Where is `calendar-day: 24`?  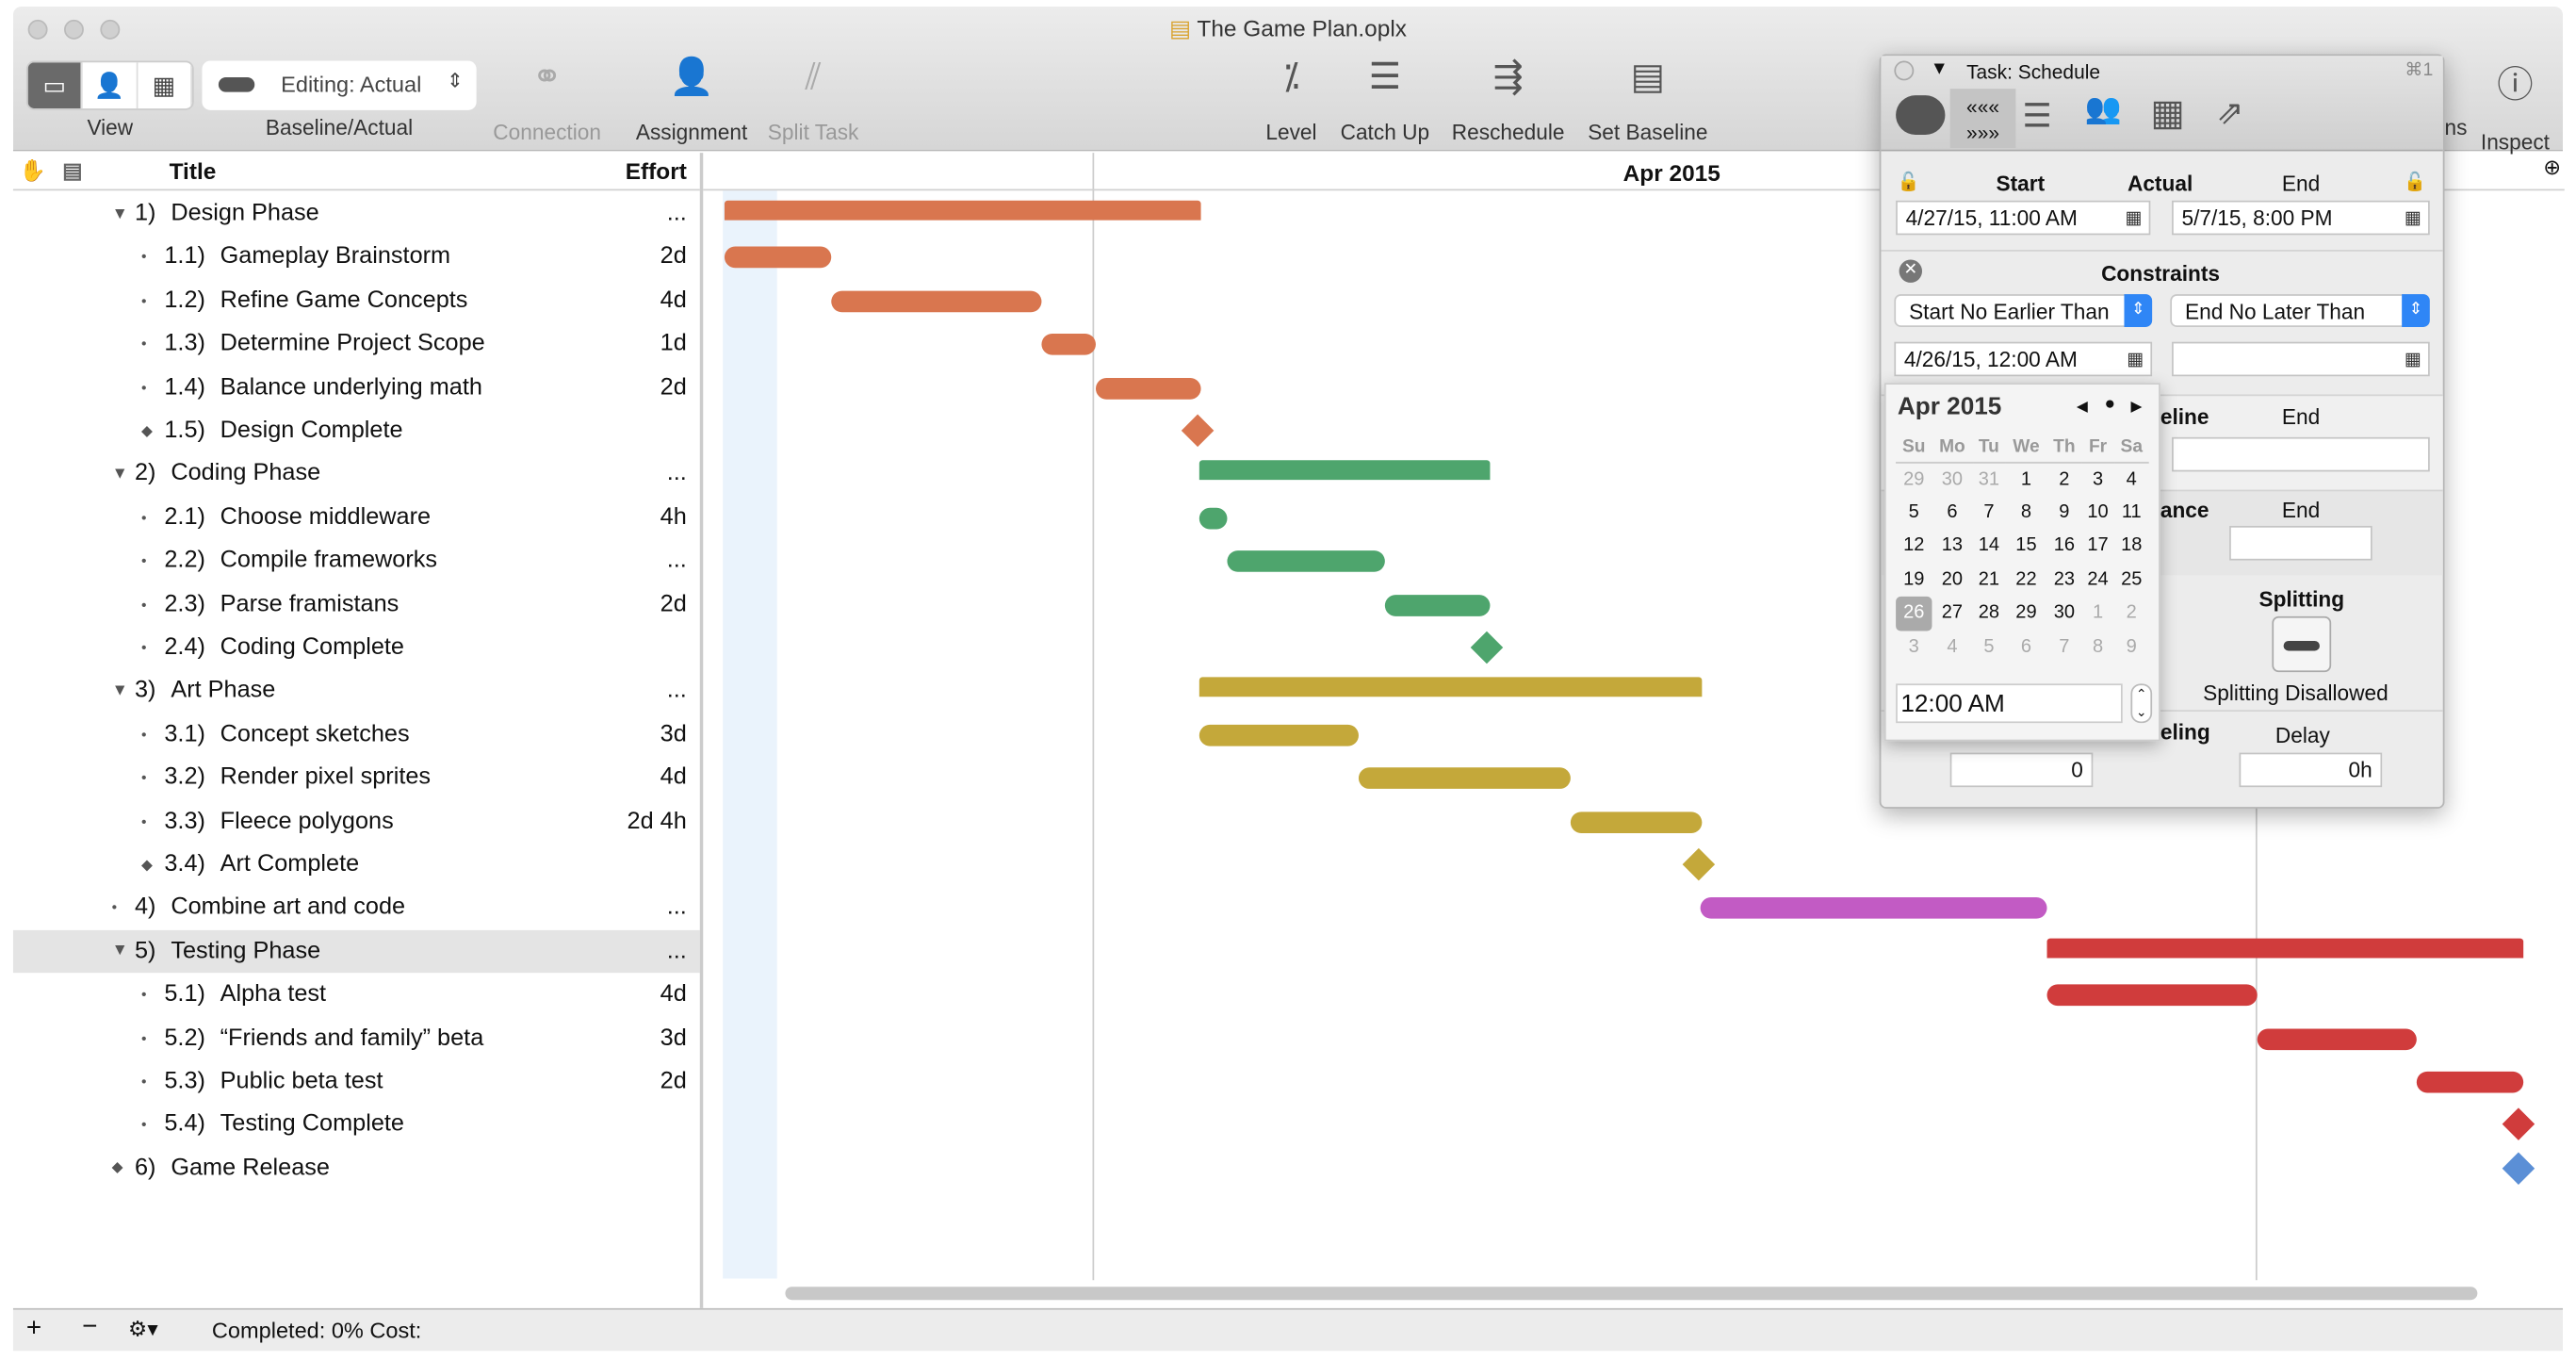 calendar-day: 24 is located at coordinates (2097, 580).